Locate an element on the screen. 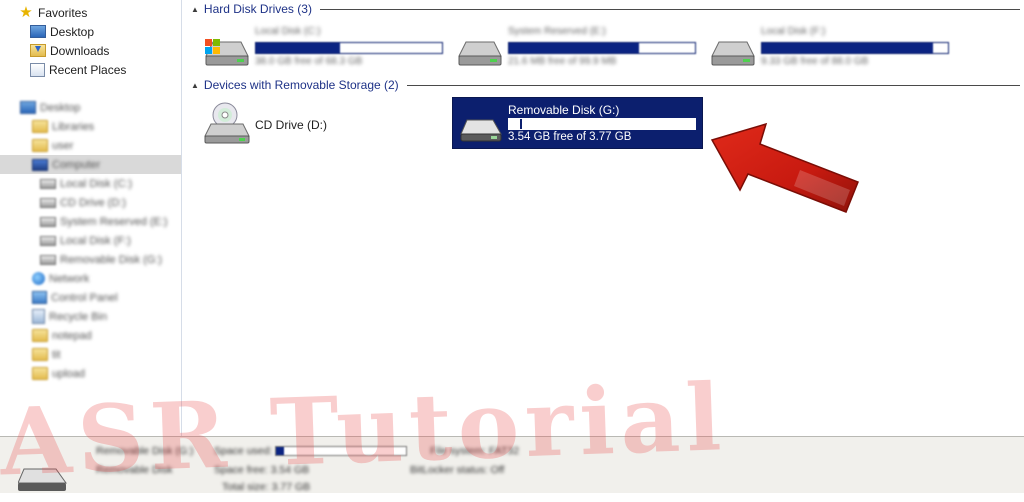  nav-tree-network: Network is located at coordinates (106, 278).